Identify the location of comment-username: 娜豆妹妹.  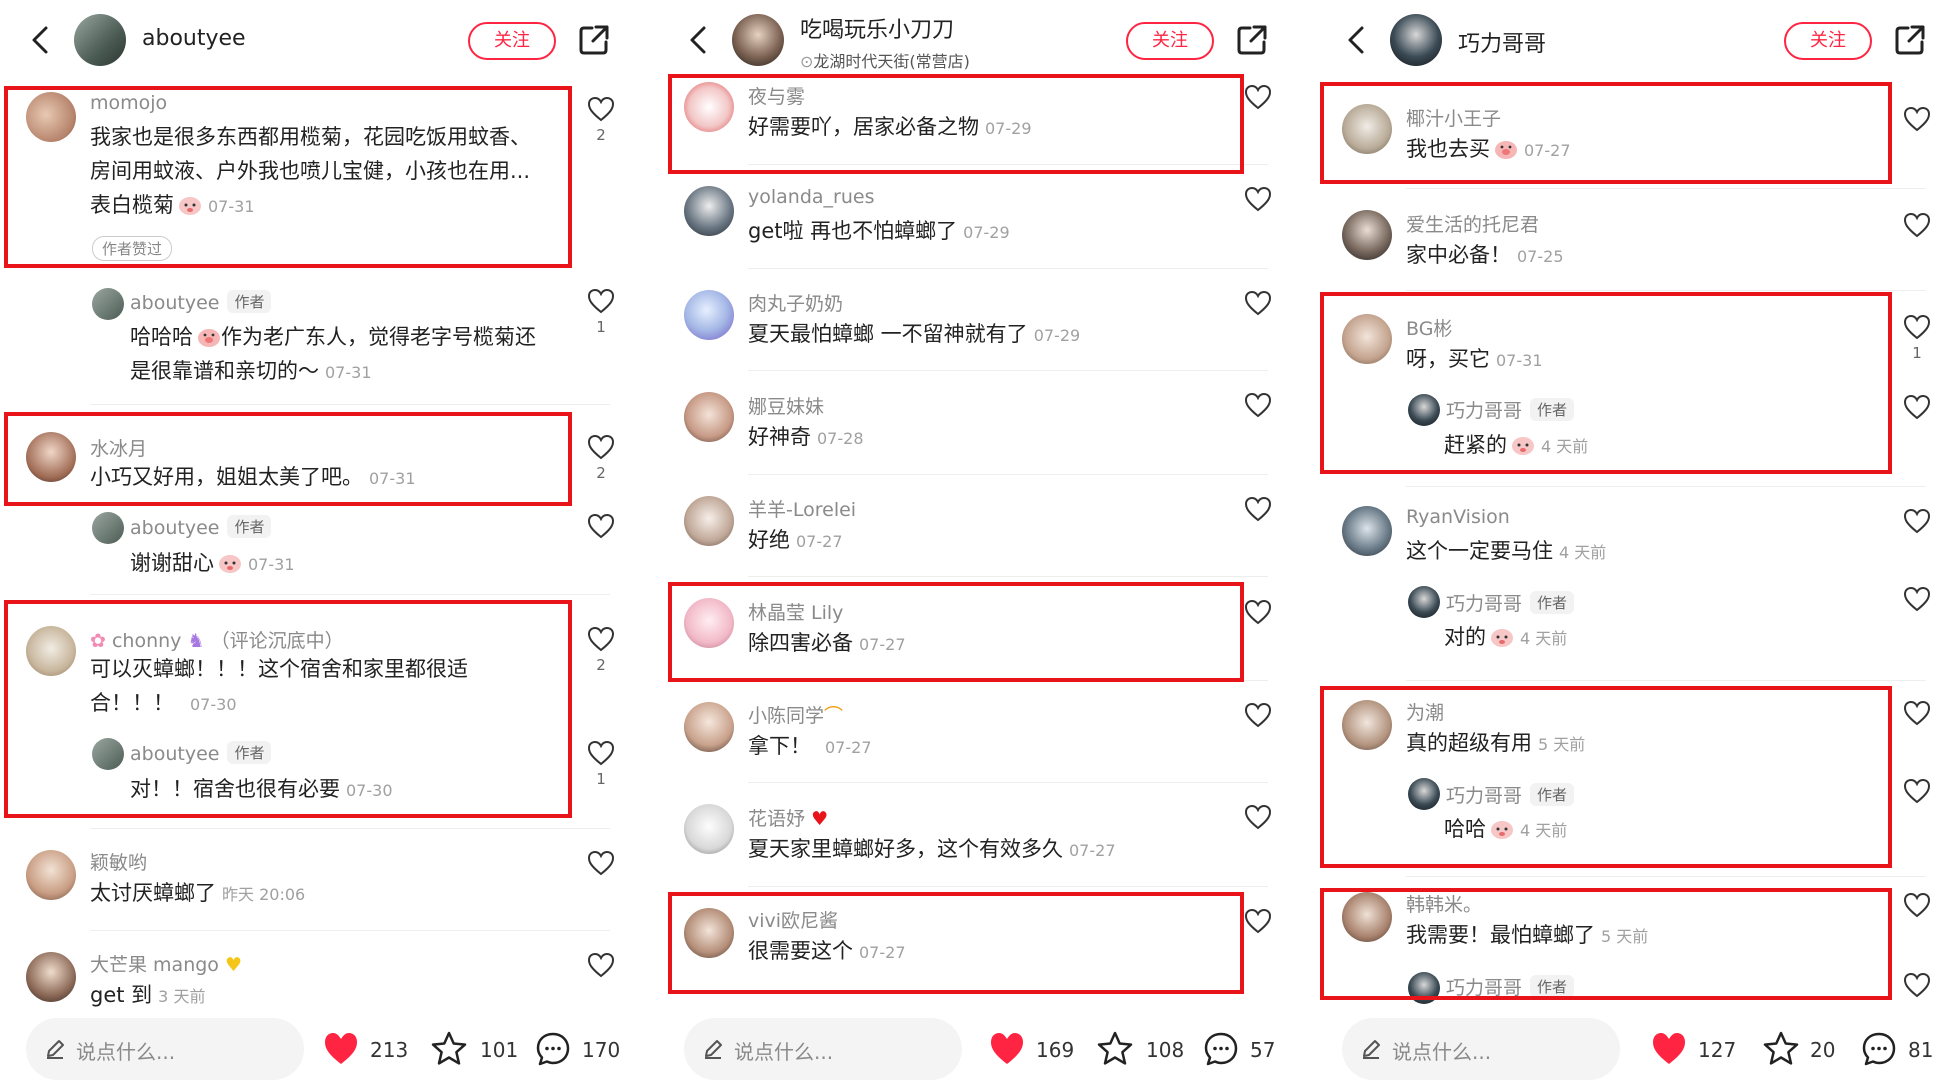
(786, 405).